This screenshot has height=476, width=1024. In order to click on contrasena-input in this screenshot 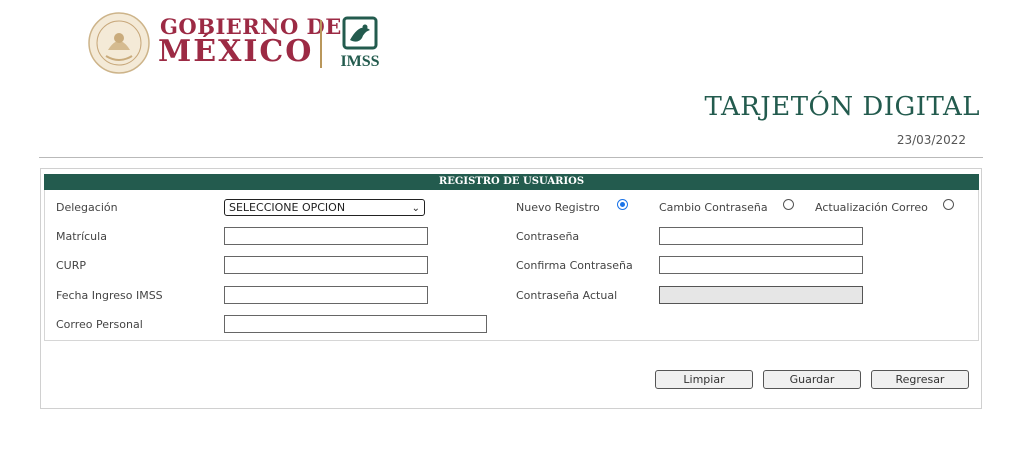, I will do `click(761, 236)`.